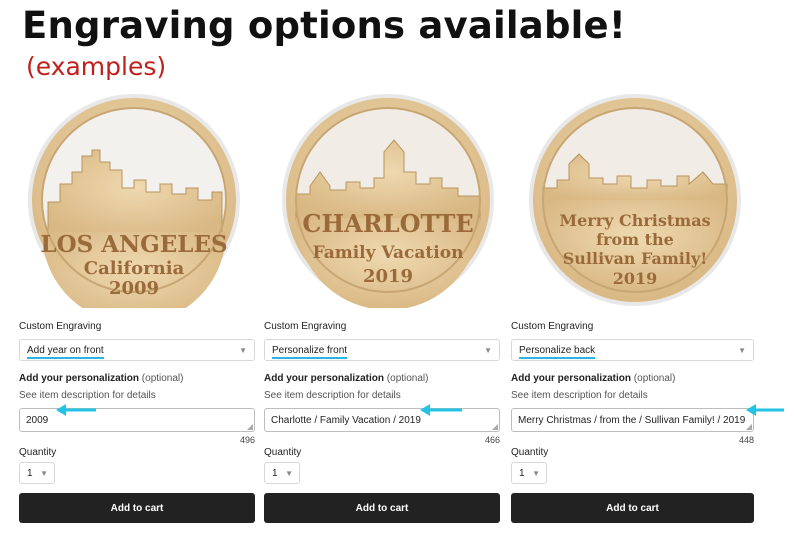  I want to click on ornament-line-3: 2019, so click(388, 276).